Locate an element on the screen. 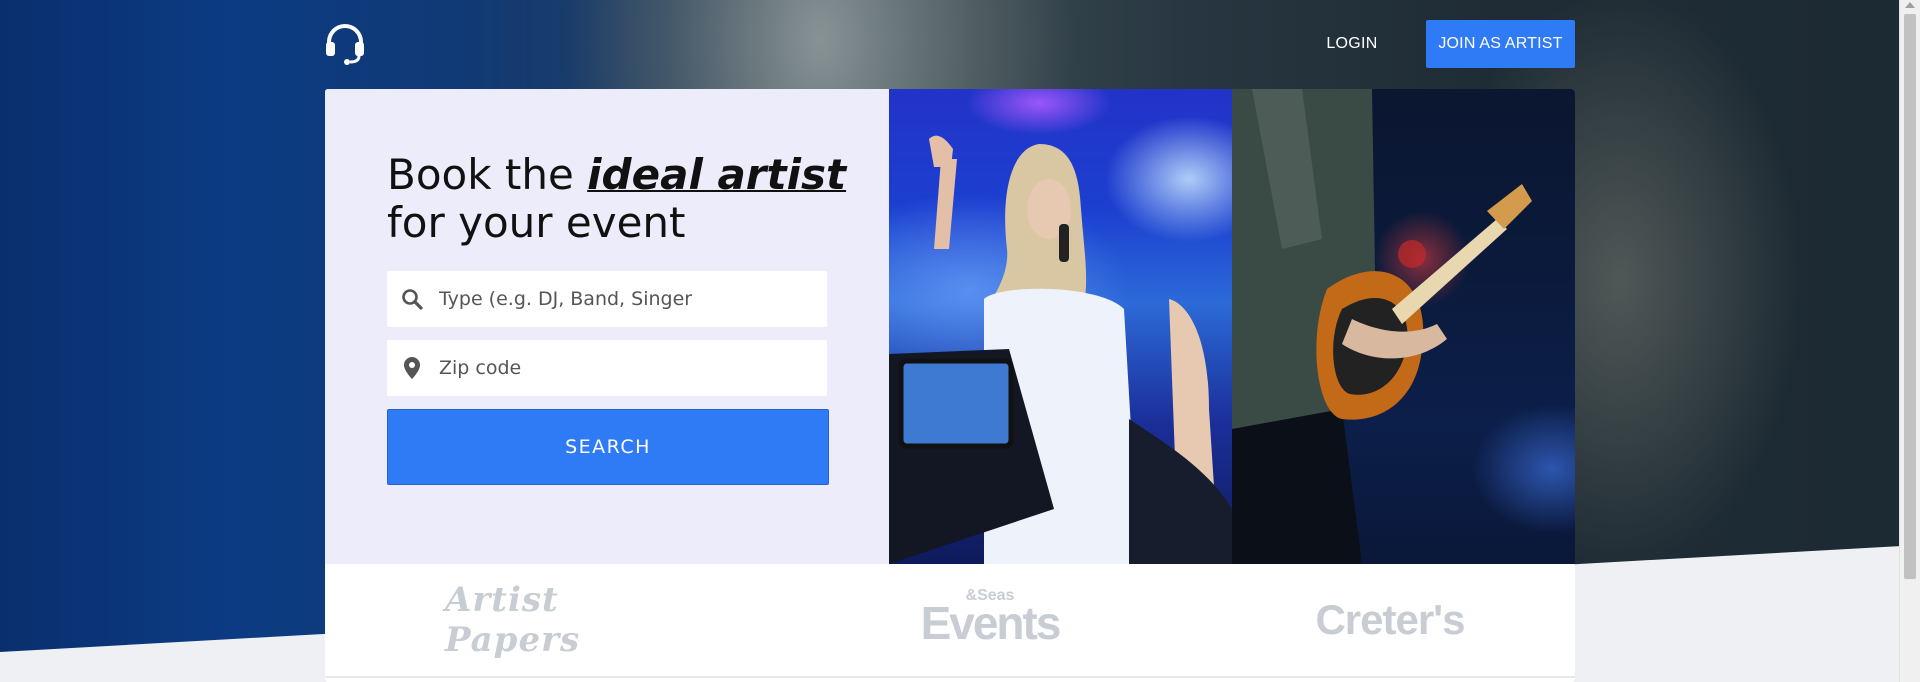 This screenshot has width=1920, height=682. type-input is located at coordinates (632, 299).